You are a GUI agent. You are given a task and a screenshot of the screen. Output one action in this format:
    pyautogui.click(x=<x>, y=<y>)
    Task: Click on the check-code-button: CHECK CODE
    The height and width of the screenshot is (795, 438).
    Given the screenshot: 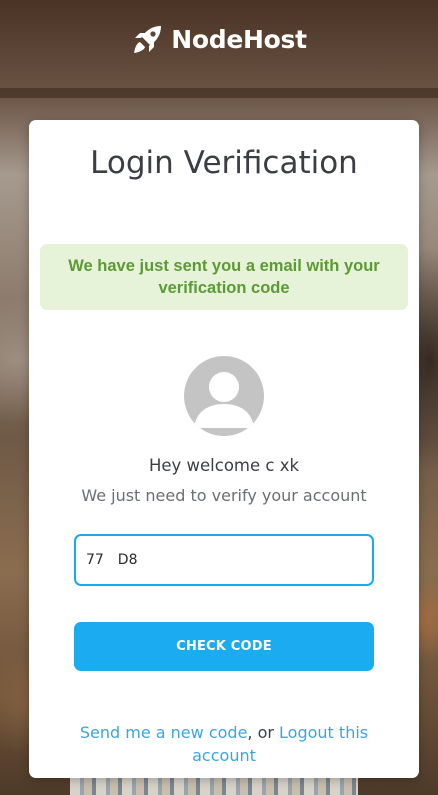 What is the action you would take?
    pyautogui.click(x=224, y=646)
    